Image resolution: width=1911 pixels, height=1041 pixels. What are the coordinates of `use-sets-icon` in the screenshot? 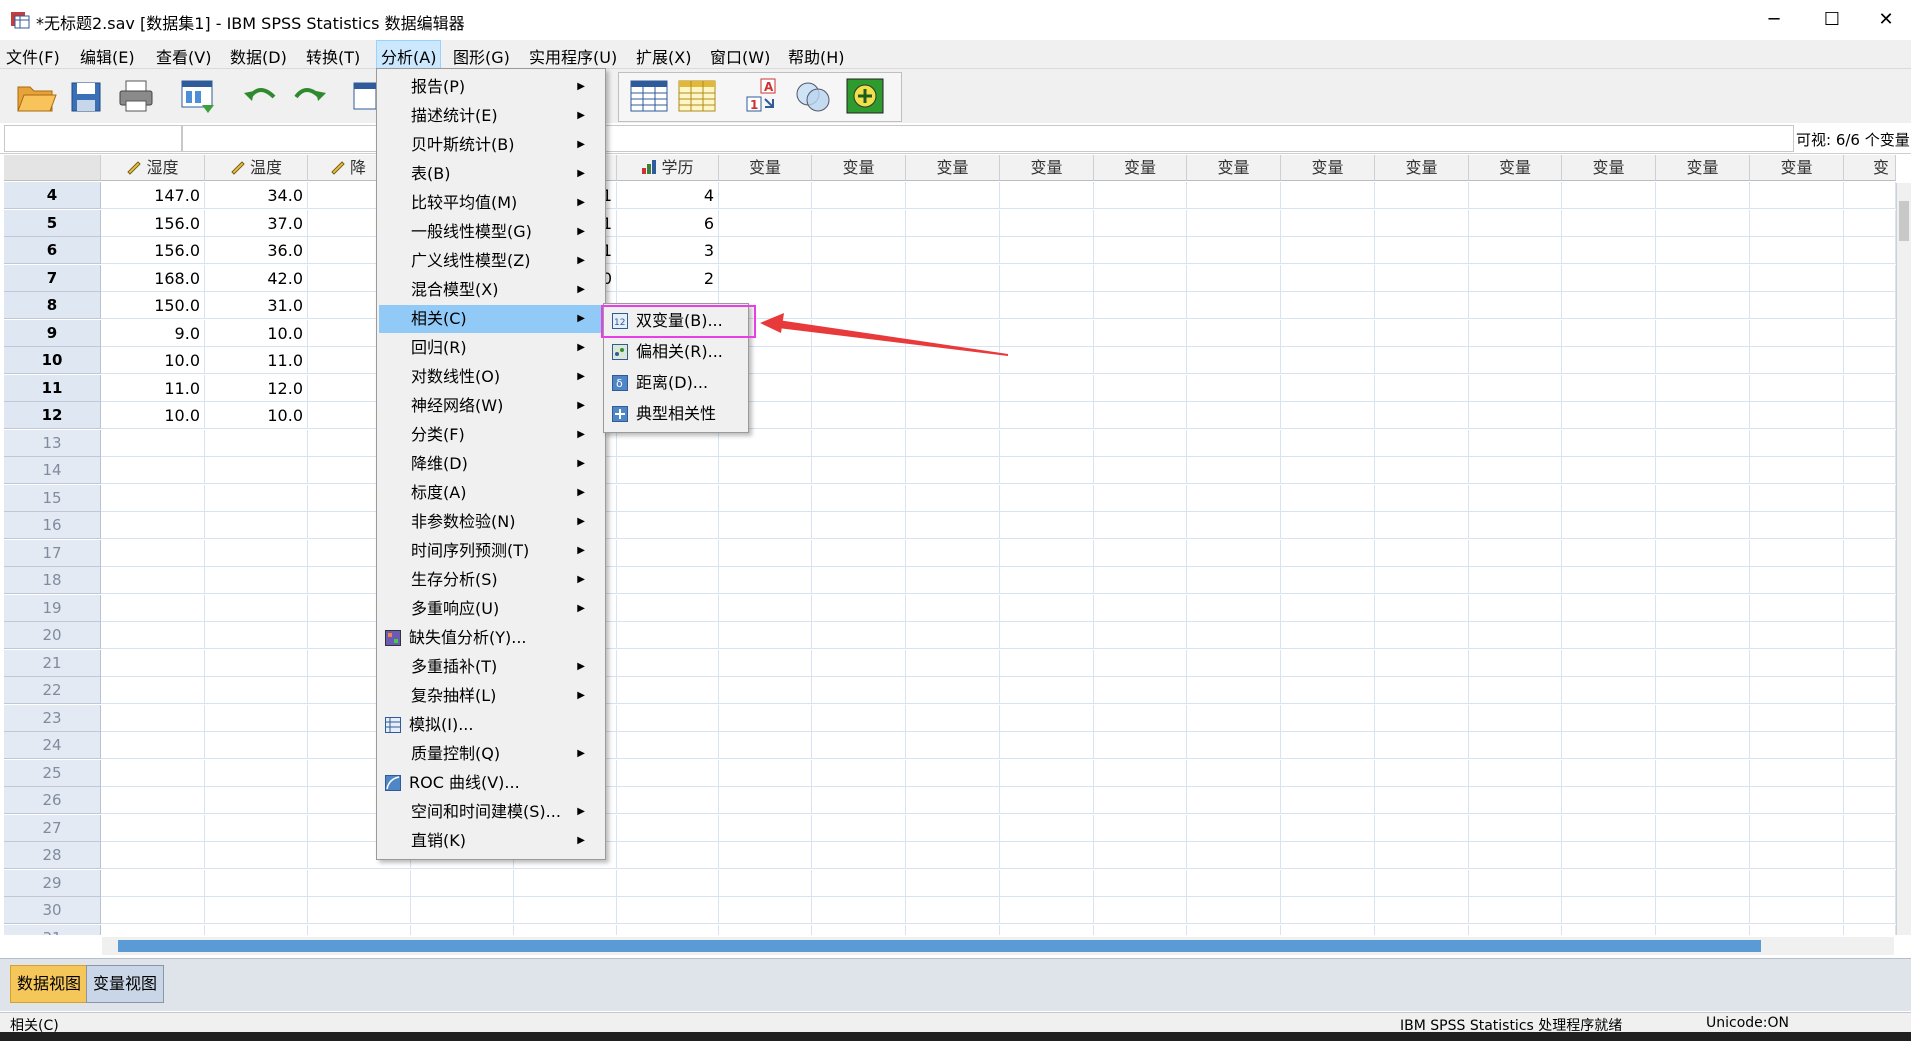 It's located at (813, 96).